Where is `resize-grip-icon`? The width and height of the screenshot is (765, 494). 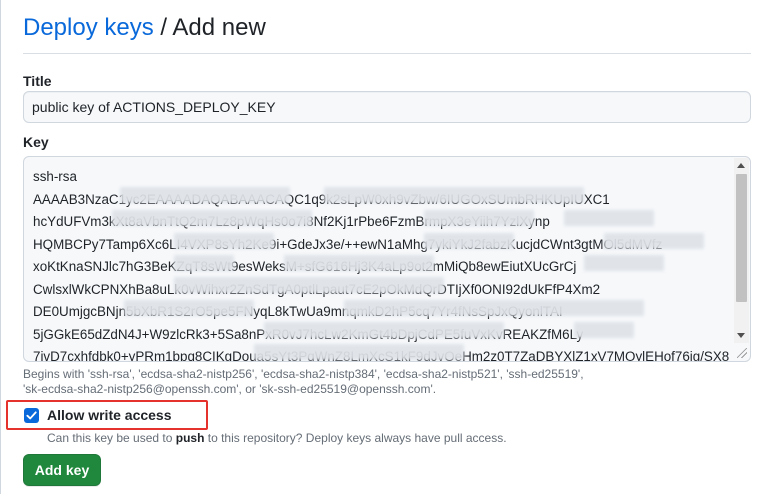 resize-grip-icon is located at coordinates (742, 353).